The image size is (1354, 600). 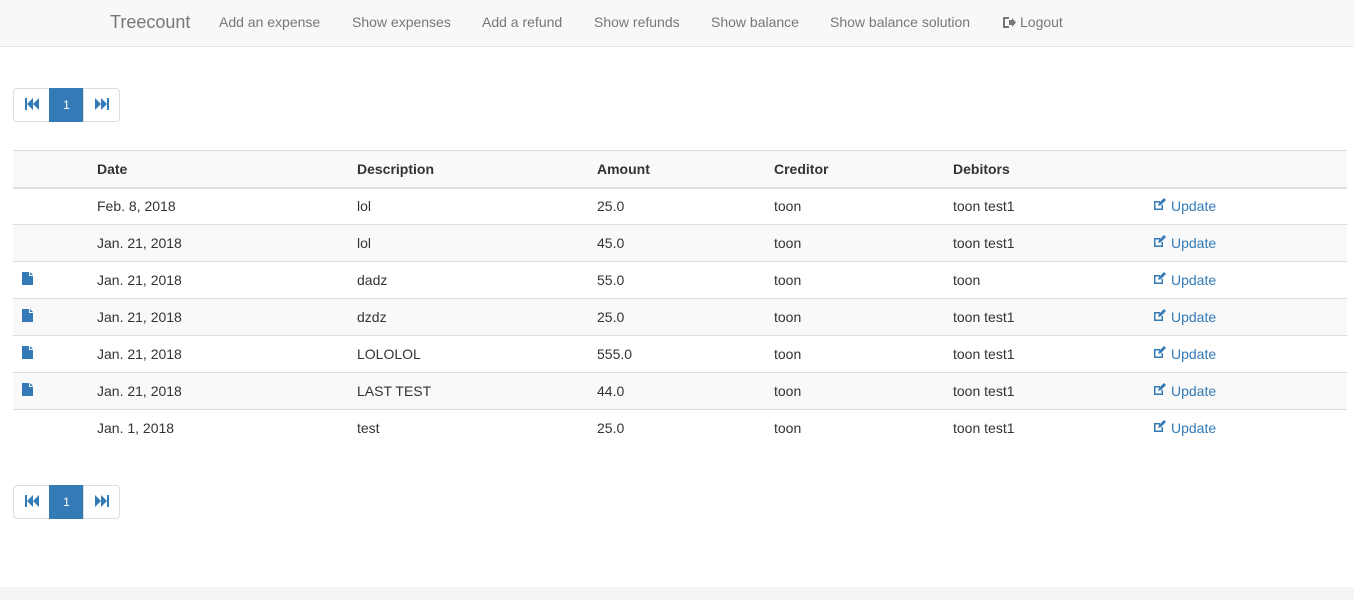 I want to click on fast-backward-icon, so click(x=31, y=105).